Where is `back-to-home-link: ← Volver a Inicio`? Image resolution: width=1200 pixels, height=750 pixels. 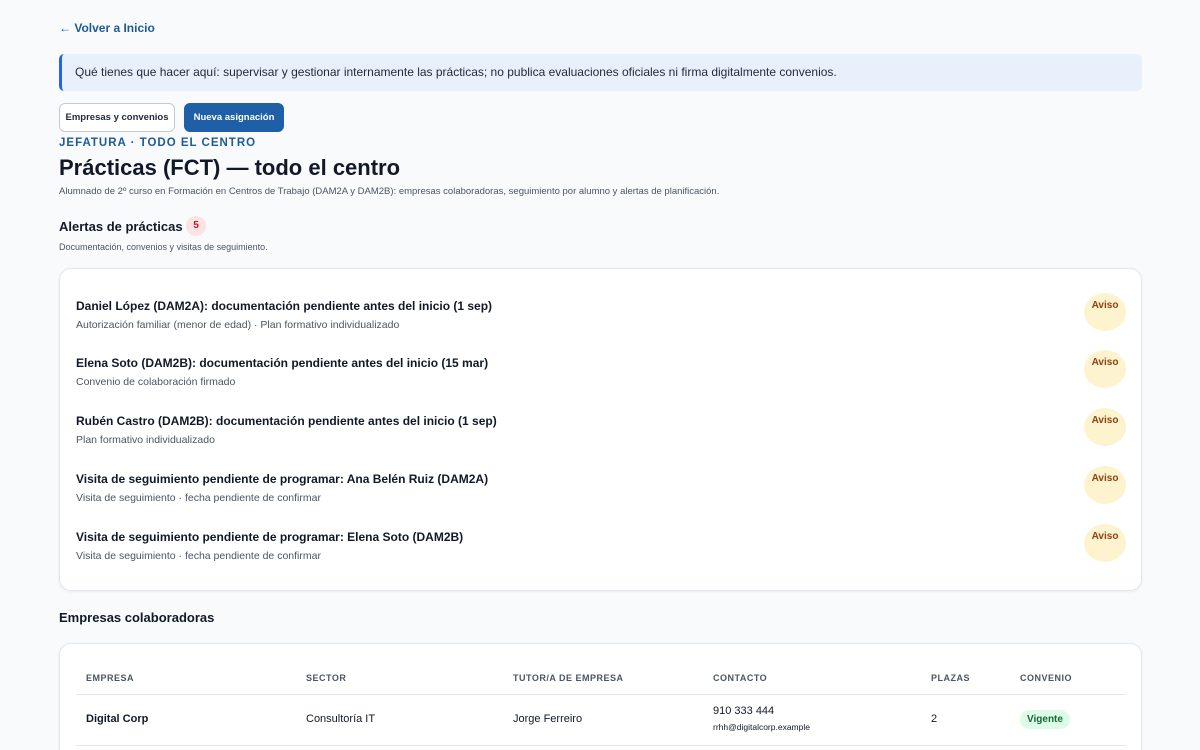
back-to-home-link: ← Volver a Inicio is located at coordinates (107, 28).